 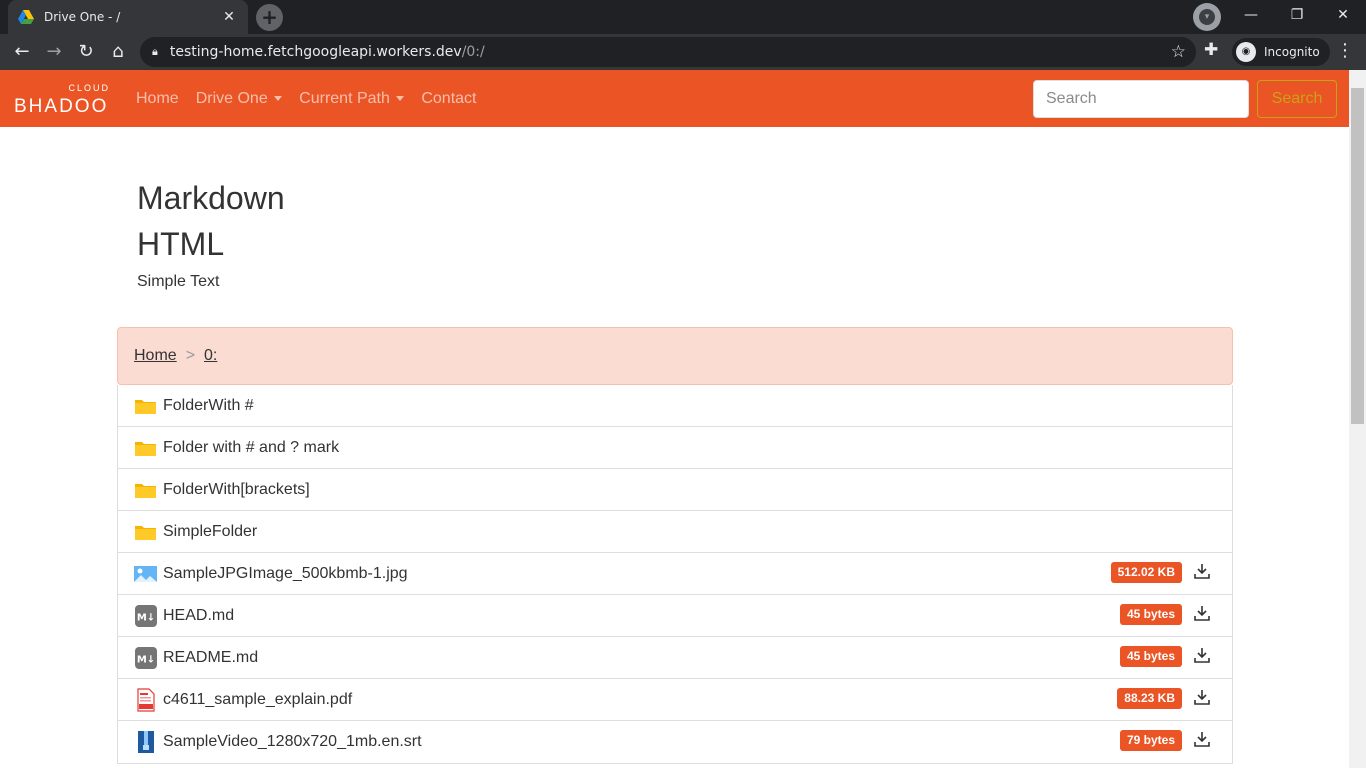 What do you see at coordinates (292, 741) in the screenshot?
I see `file-name: SampleVideo_1280x720_1mb.en.srt` at bounding box center [292, 741].